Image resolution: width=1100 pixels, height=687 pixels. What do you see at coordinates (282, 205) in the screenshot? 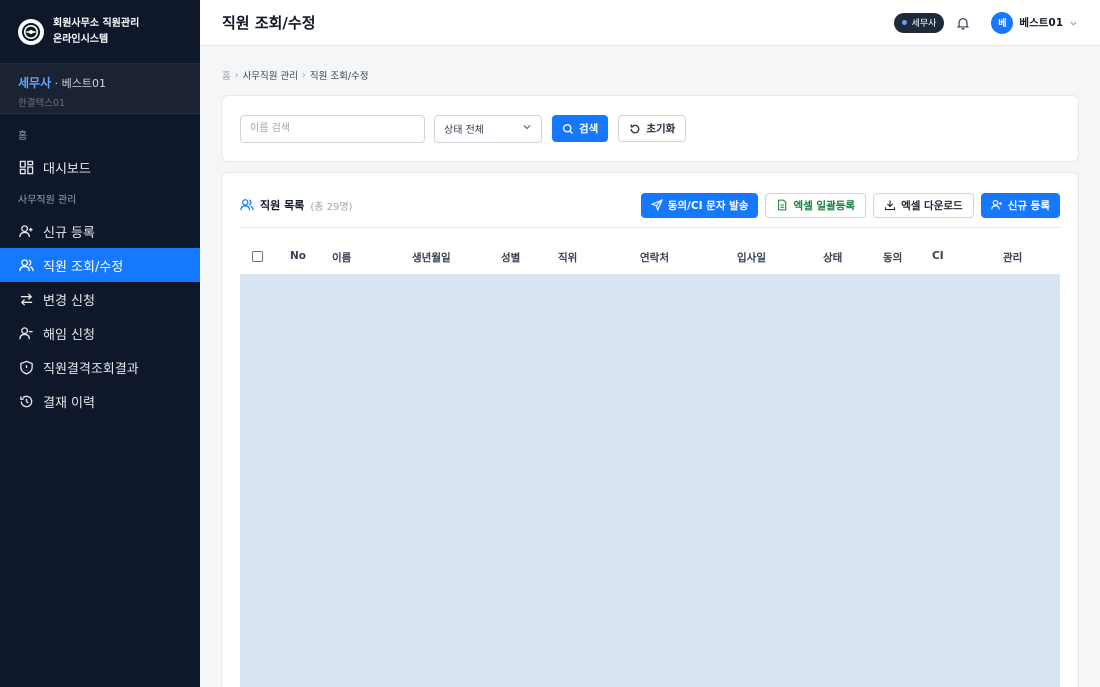
I see `list-title-label: 직원 목록` at bounding box center [282, 205].